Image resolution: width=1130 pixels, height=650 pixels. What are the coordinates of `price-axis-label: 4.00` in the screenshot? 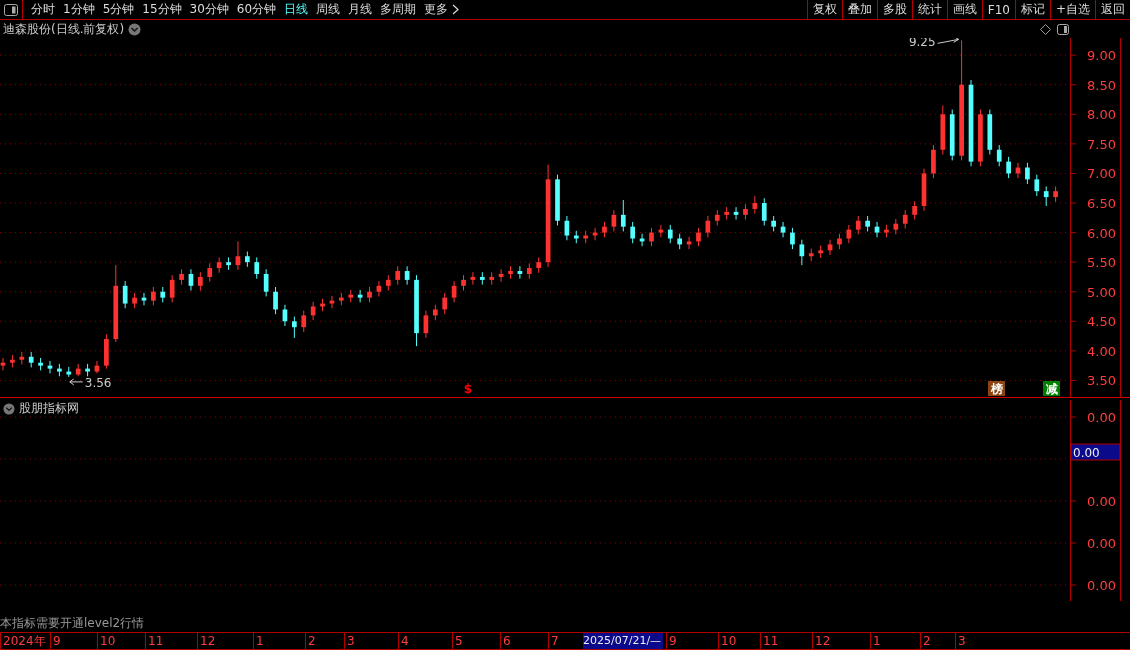 It's located at (1101, 351).